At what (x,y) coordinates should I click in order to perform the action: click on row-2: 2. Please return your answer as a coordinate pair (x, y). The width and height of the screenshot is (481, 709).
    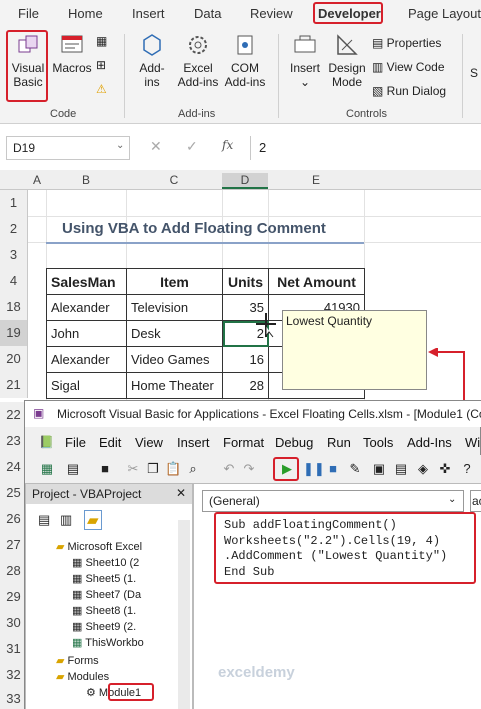
    Looking at the image, I should click on (14, 229).